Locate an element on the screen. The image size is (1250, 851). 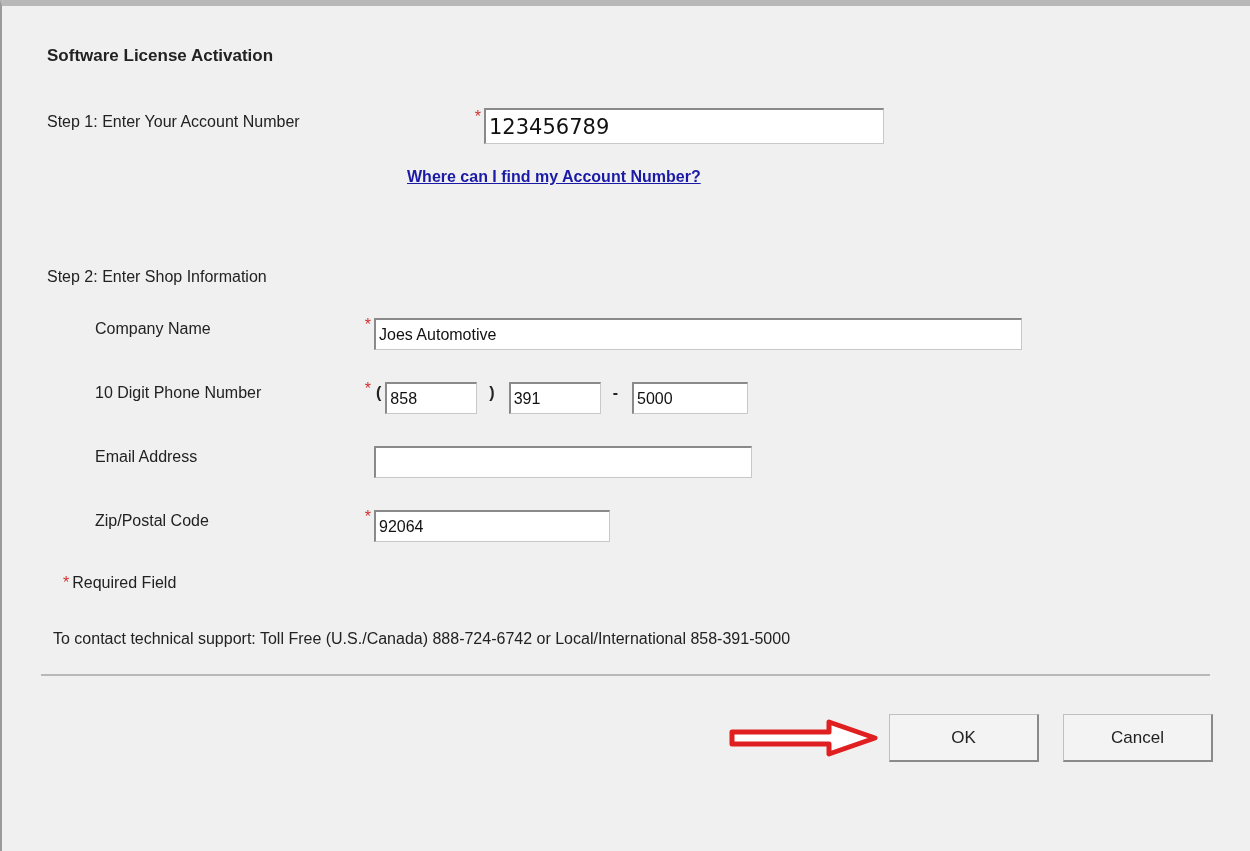
dialog-title: Software License Activation is located at coordinates (161, 56).